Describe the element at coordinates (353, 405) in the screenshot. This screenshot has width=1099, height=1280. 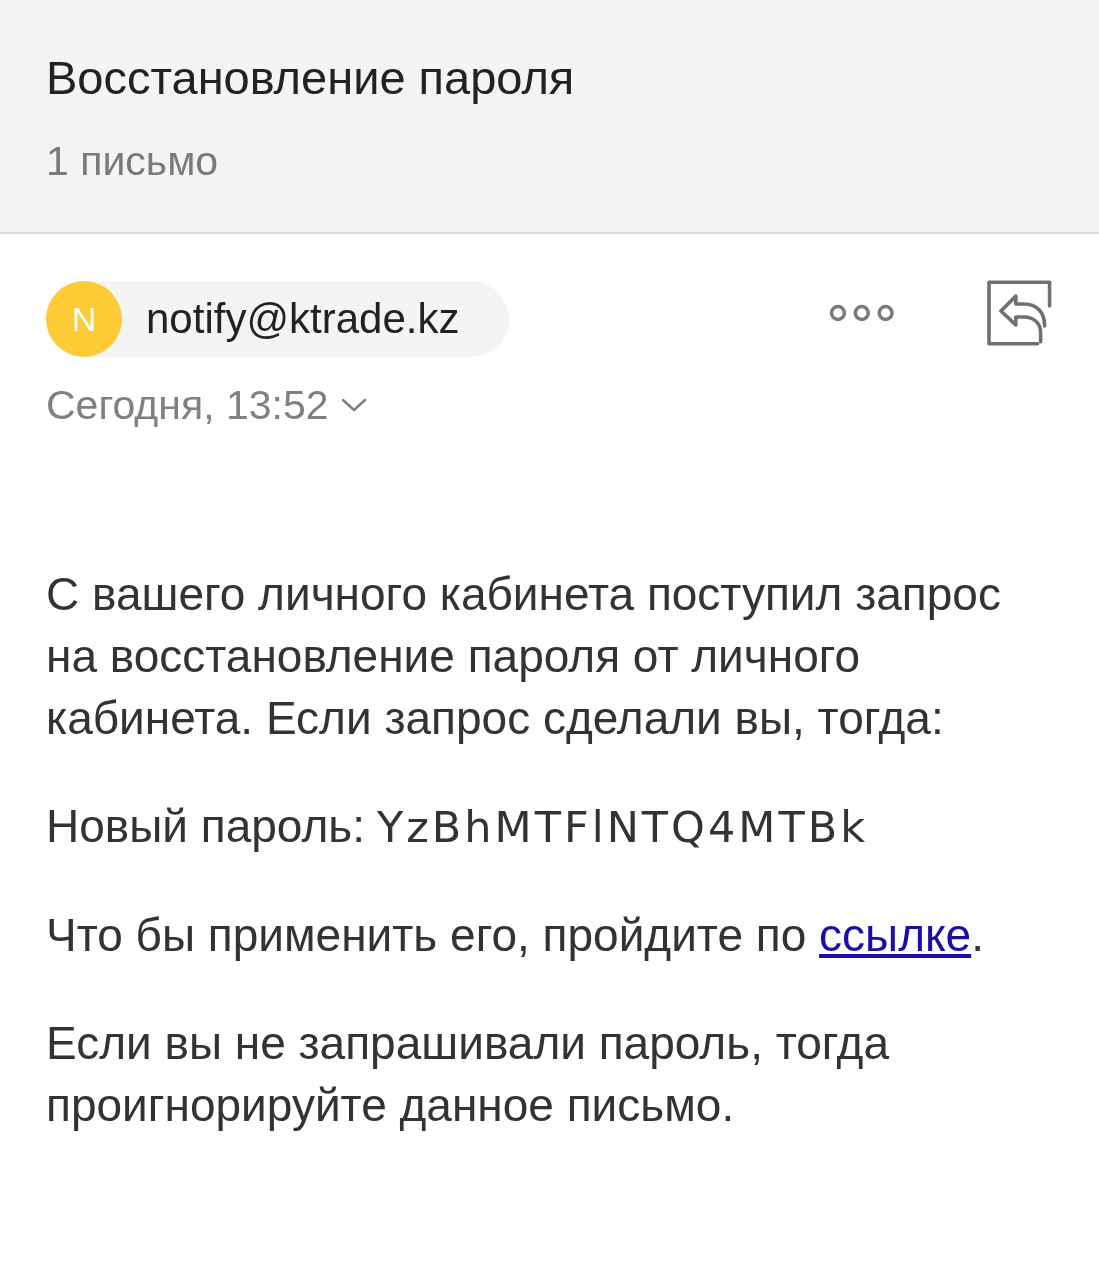
I see `chevron-down-icon` at that location.